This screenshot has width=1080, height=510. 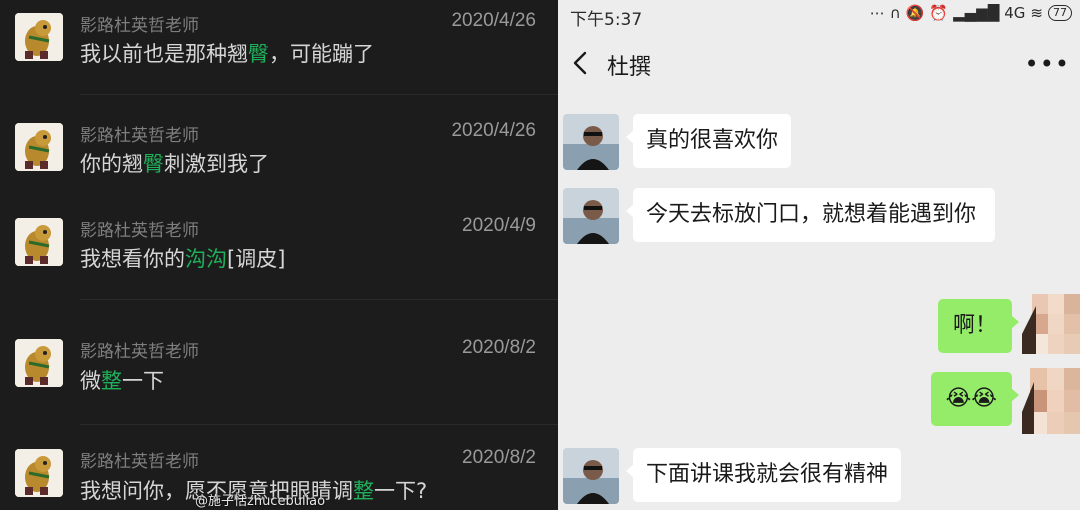 What do you see at coordinates (819, 15) in the screenshot?
I see `status-bar: 下午5:37 ⋯ ∩ 🔕 ⏰ ▂▄▆█ 4G ≋ 77` at bounding box center [819, 15].